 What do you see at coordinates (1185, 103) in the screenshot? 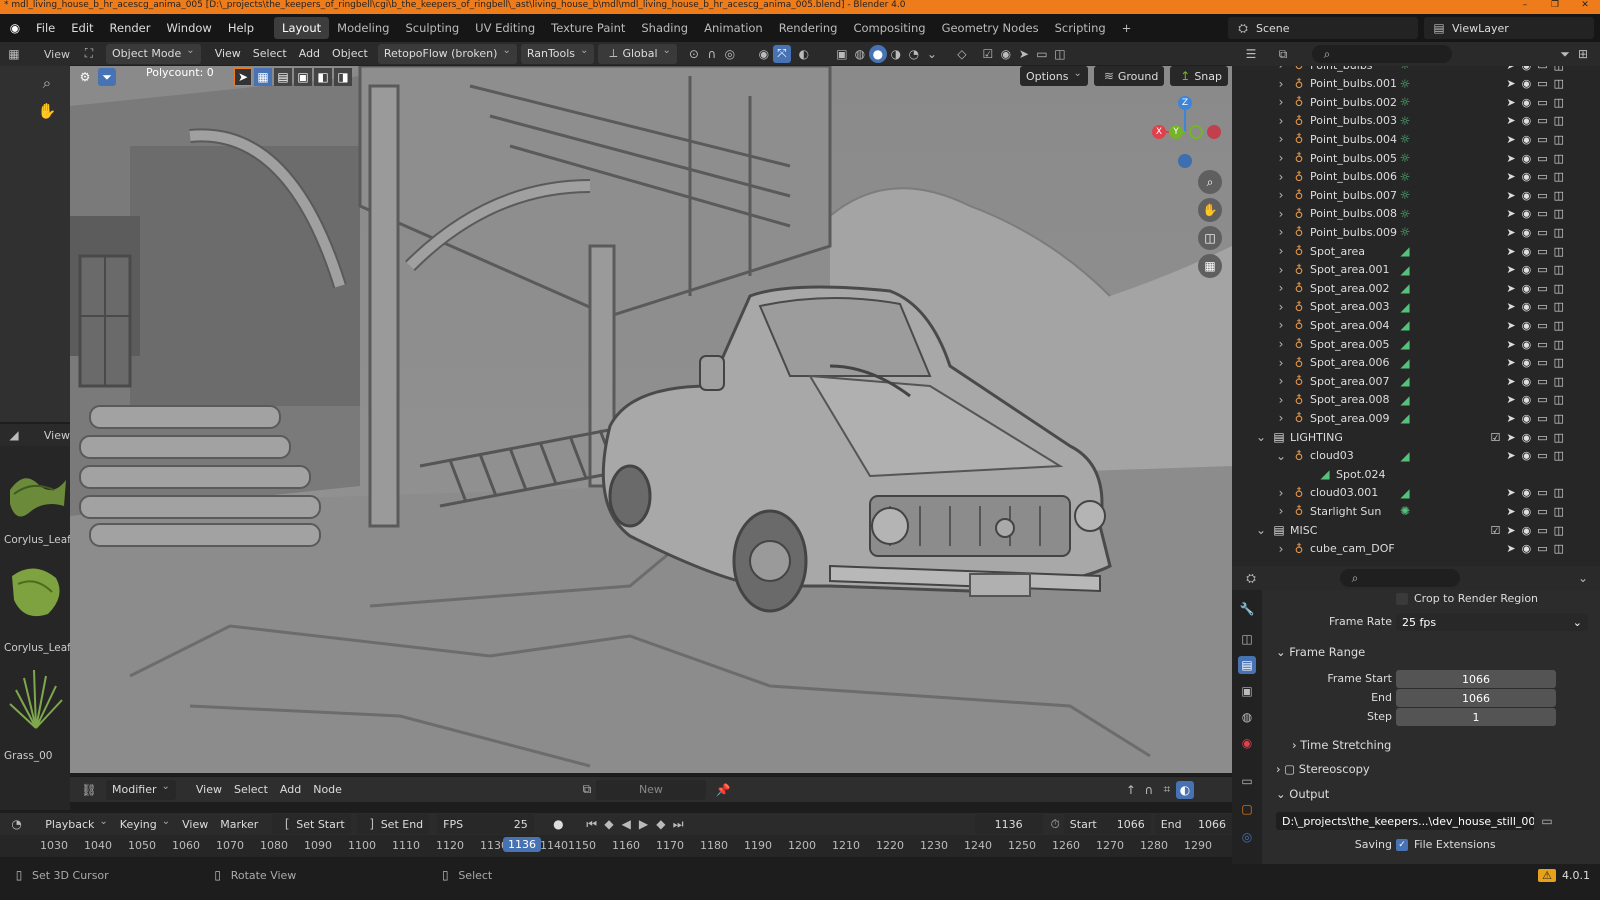
I see `gizmo-z-axis: Z` at bounding box center [1185, 103].